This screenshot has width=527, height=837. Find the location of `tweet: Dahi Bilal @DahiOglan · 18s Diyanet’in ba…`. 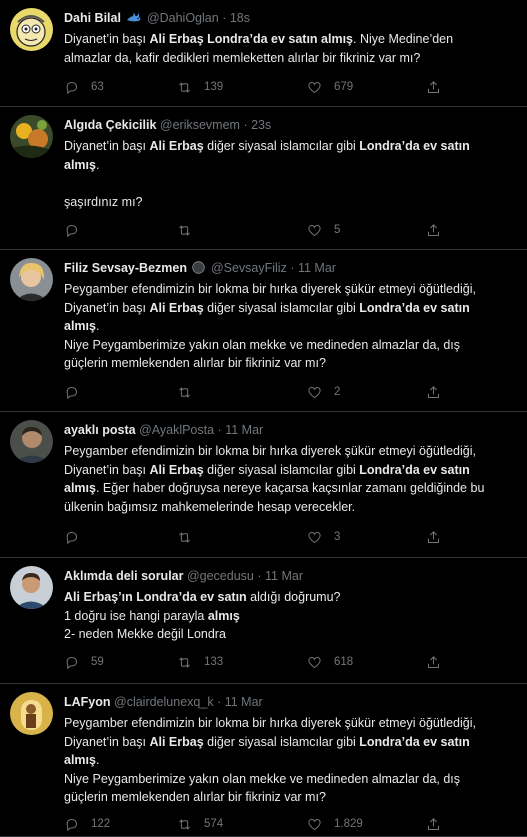

tweet: Dahi Bilal @DahiOglan · 18s Diyanet’in ba… is located at coordinates (263, 53).